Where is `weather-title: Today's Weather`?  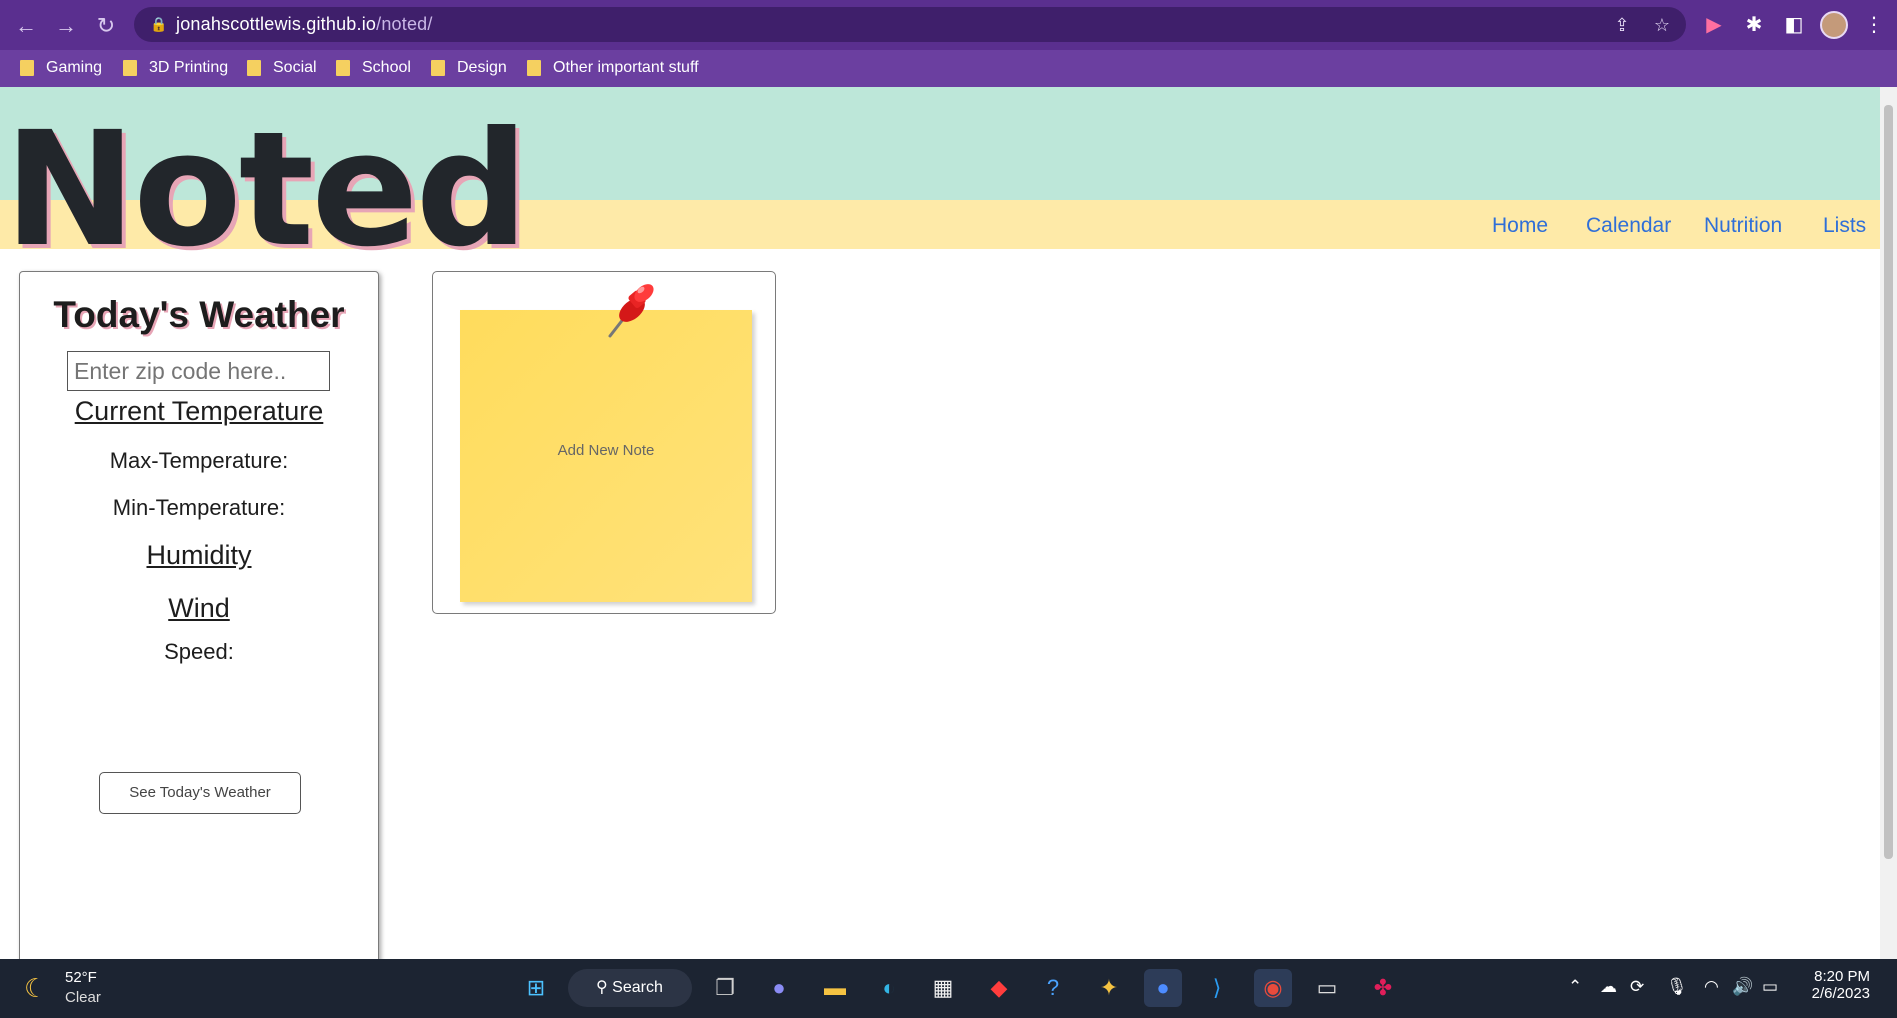 weather-title: Today's Weather is located at coordinates (199, 314).